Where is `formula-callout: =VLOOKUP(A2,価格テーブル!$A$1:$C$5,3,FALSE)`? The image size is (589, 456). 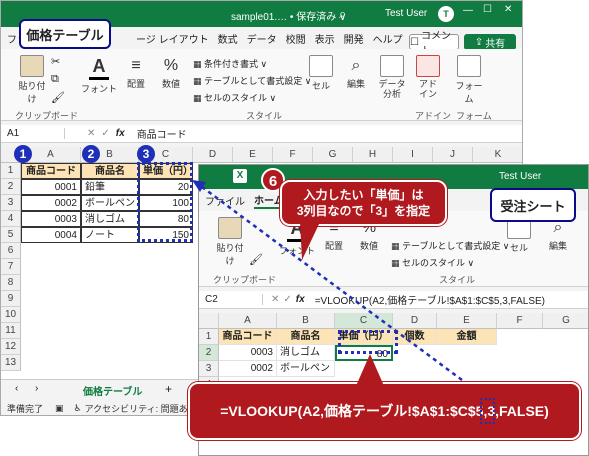
formula-callout: =VLOOKUP(A2,価格テーブル!$A$1:$C$5,3,FALSE) is located at coordinates (384, 411).